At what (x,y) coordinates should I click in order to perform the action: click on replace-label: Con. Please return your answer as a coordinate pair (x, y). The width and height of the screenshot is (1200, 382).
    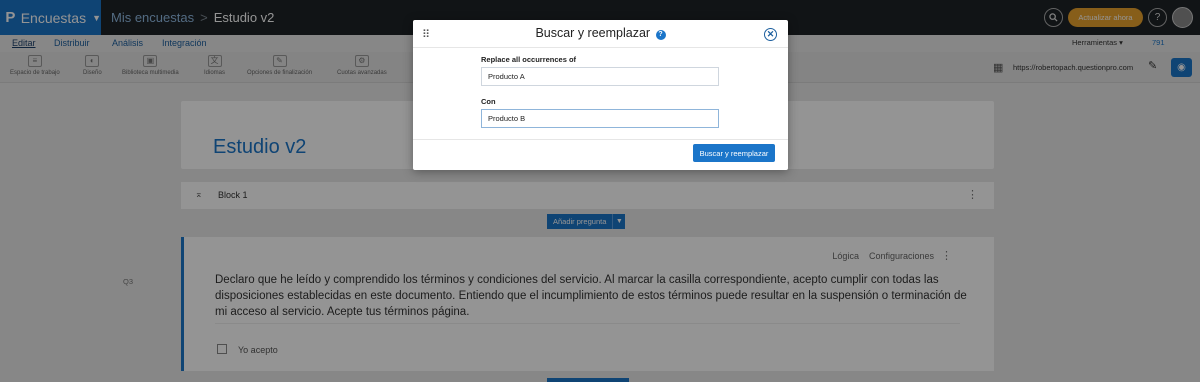
    Looking at the image, I should click on (488, 101).